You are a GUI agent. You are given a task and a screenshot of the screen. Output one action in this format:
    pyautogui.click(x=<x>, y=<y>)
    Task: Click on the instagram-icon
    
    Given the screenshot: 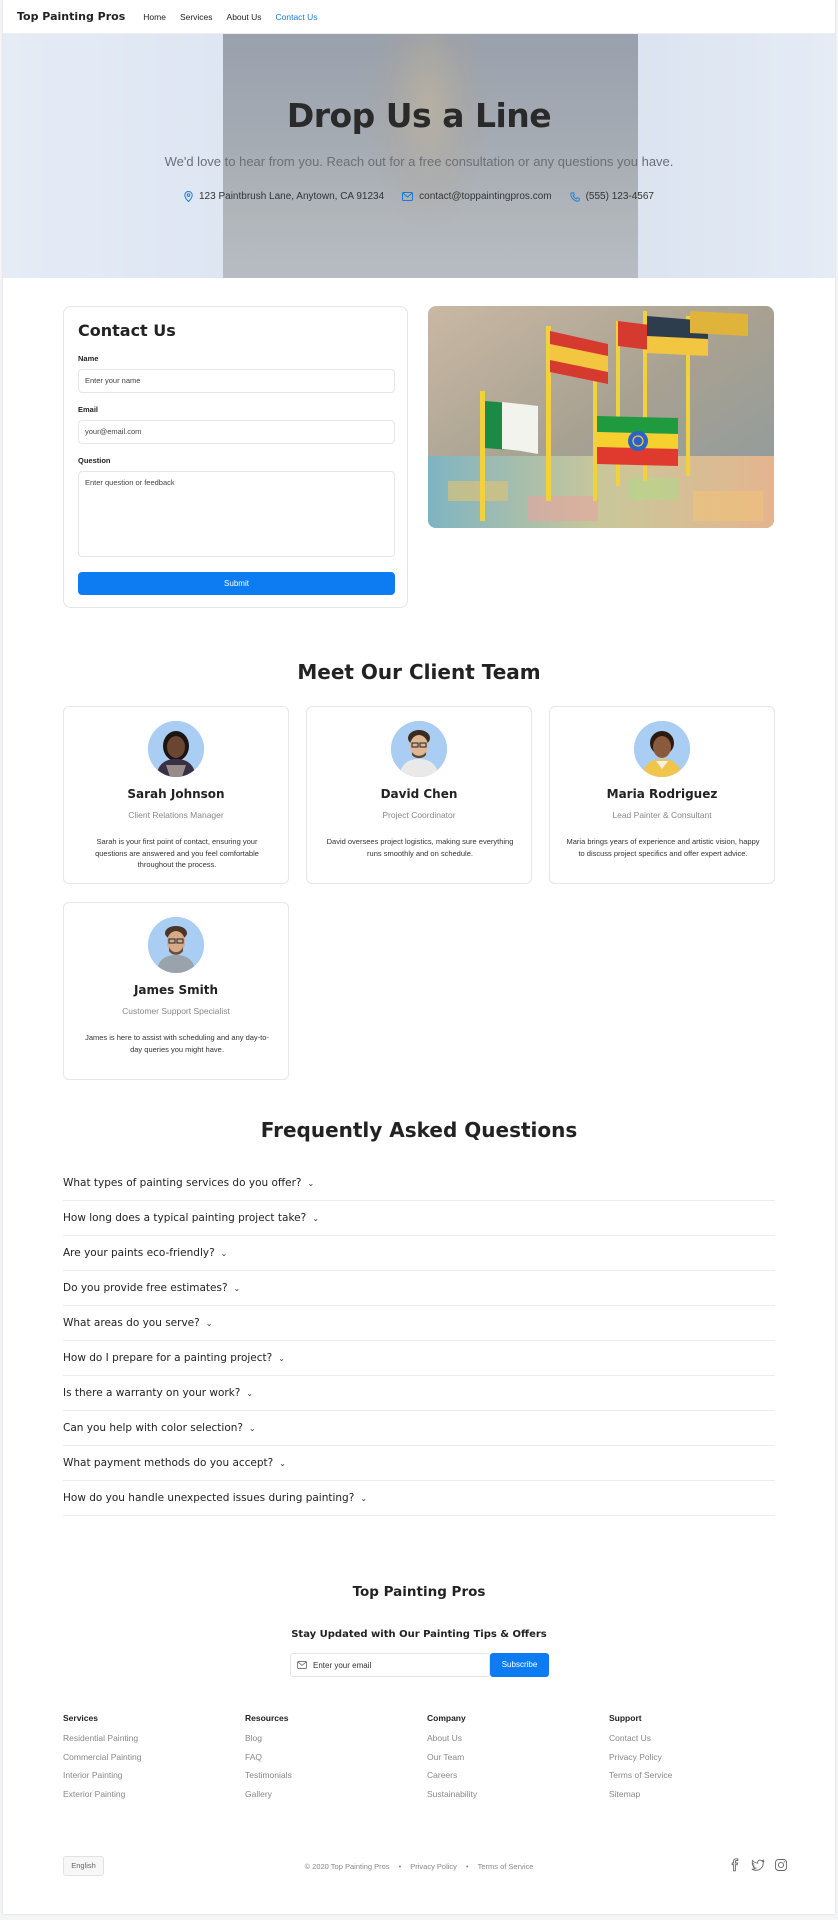 What is the action you would take?
    pyautogui.click(x=781, y=1865)
    